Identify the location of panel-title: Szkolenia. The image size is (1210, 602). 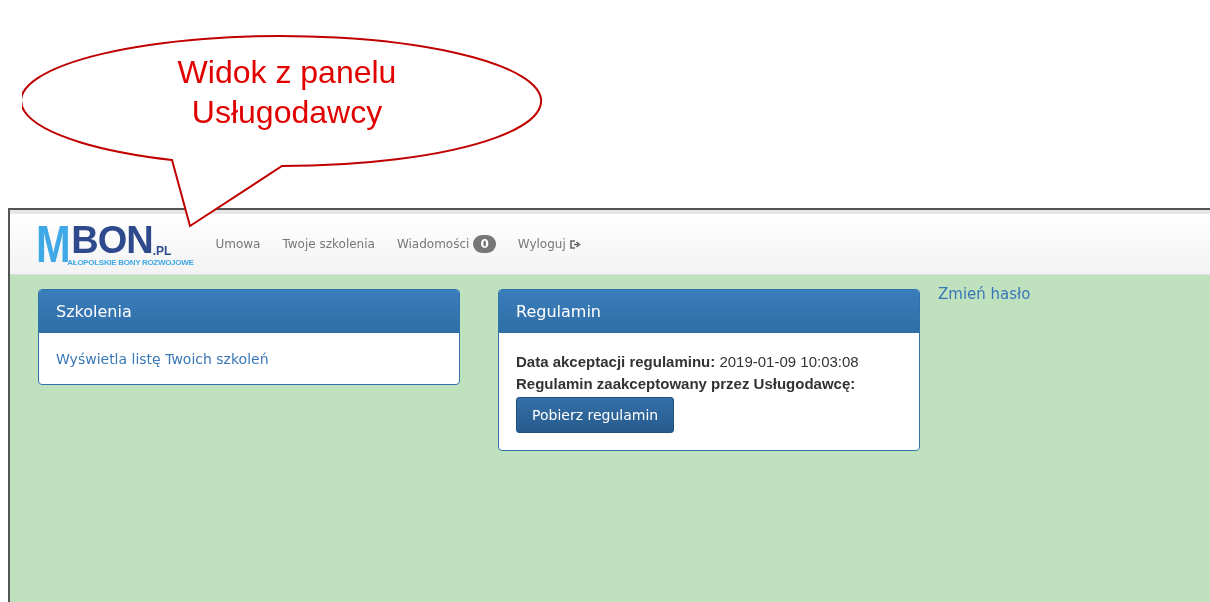
(249, 311).